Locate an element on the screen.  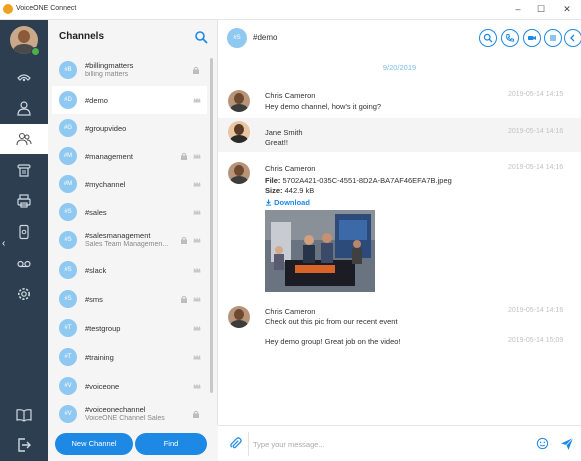
channel-item-groupvideo: #G #groupvideo is located at coordinates (129, 128).